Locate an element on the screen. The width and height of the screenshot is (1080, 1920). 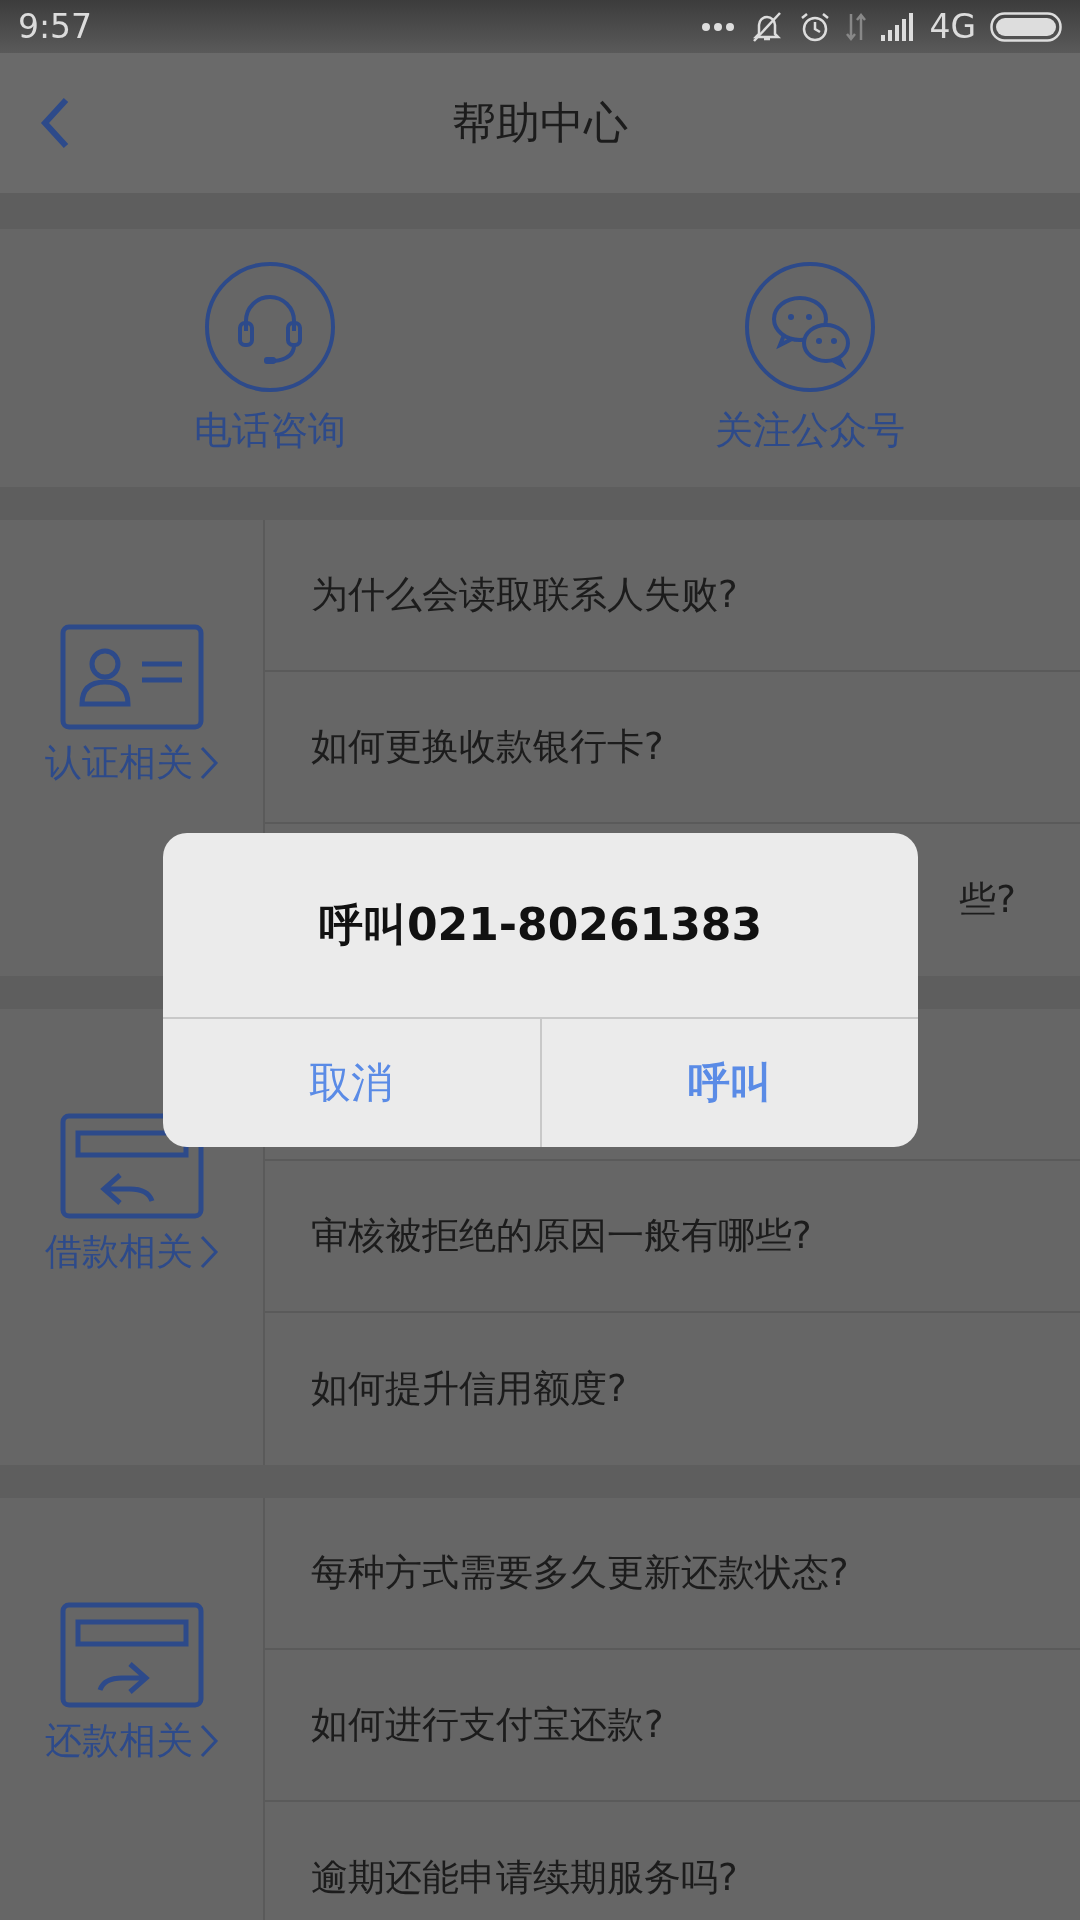
question-item: 审核被拒绝的原因一般有哪些? is located at coordinates (561, 1236).